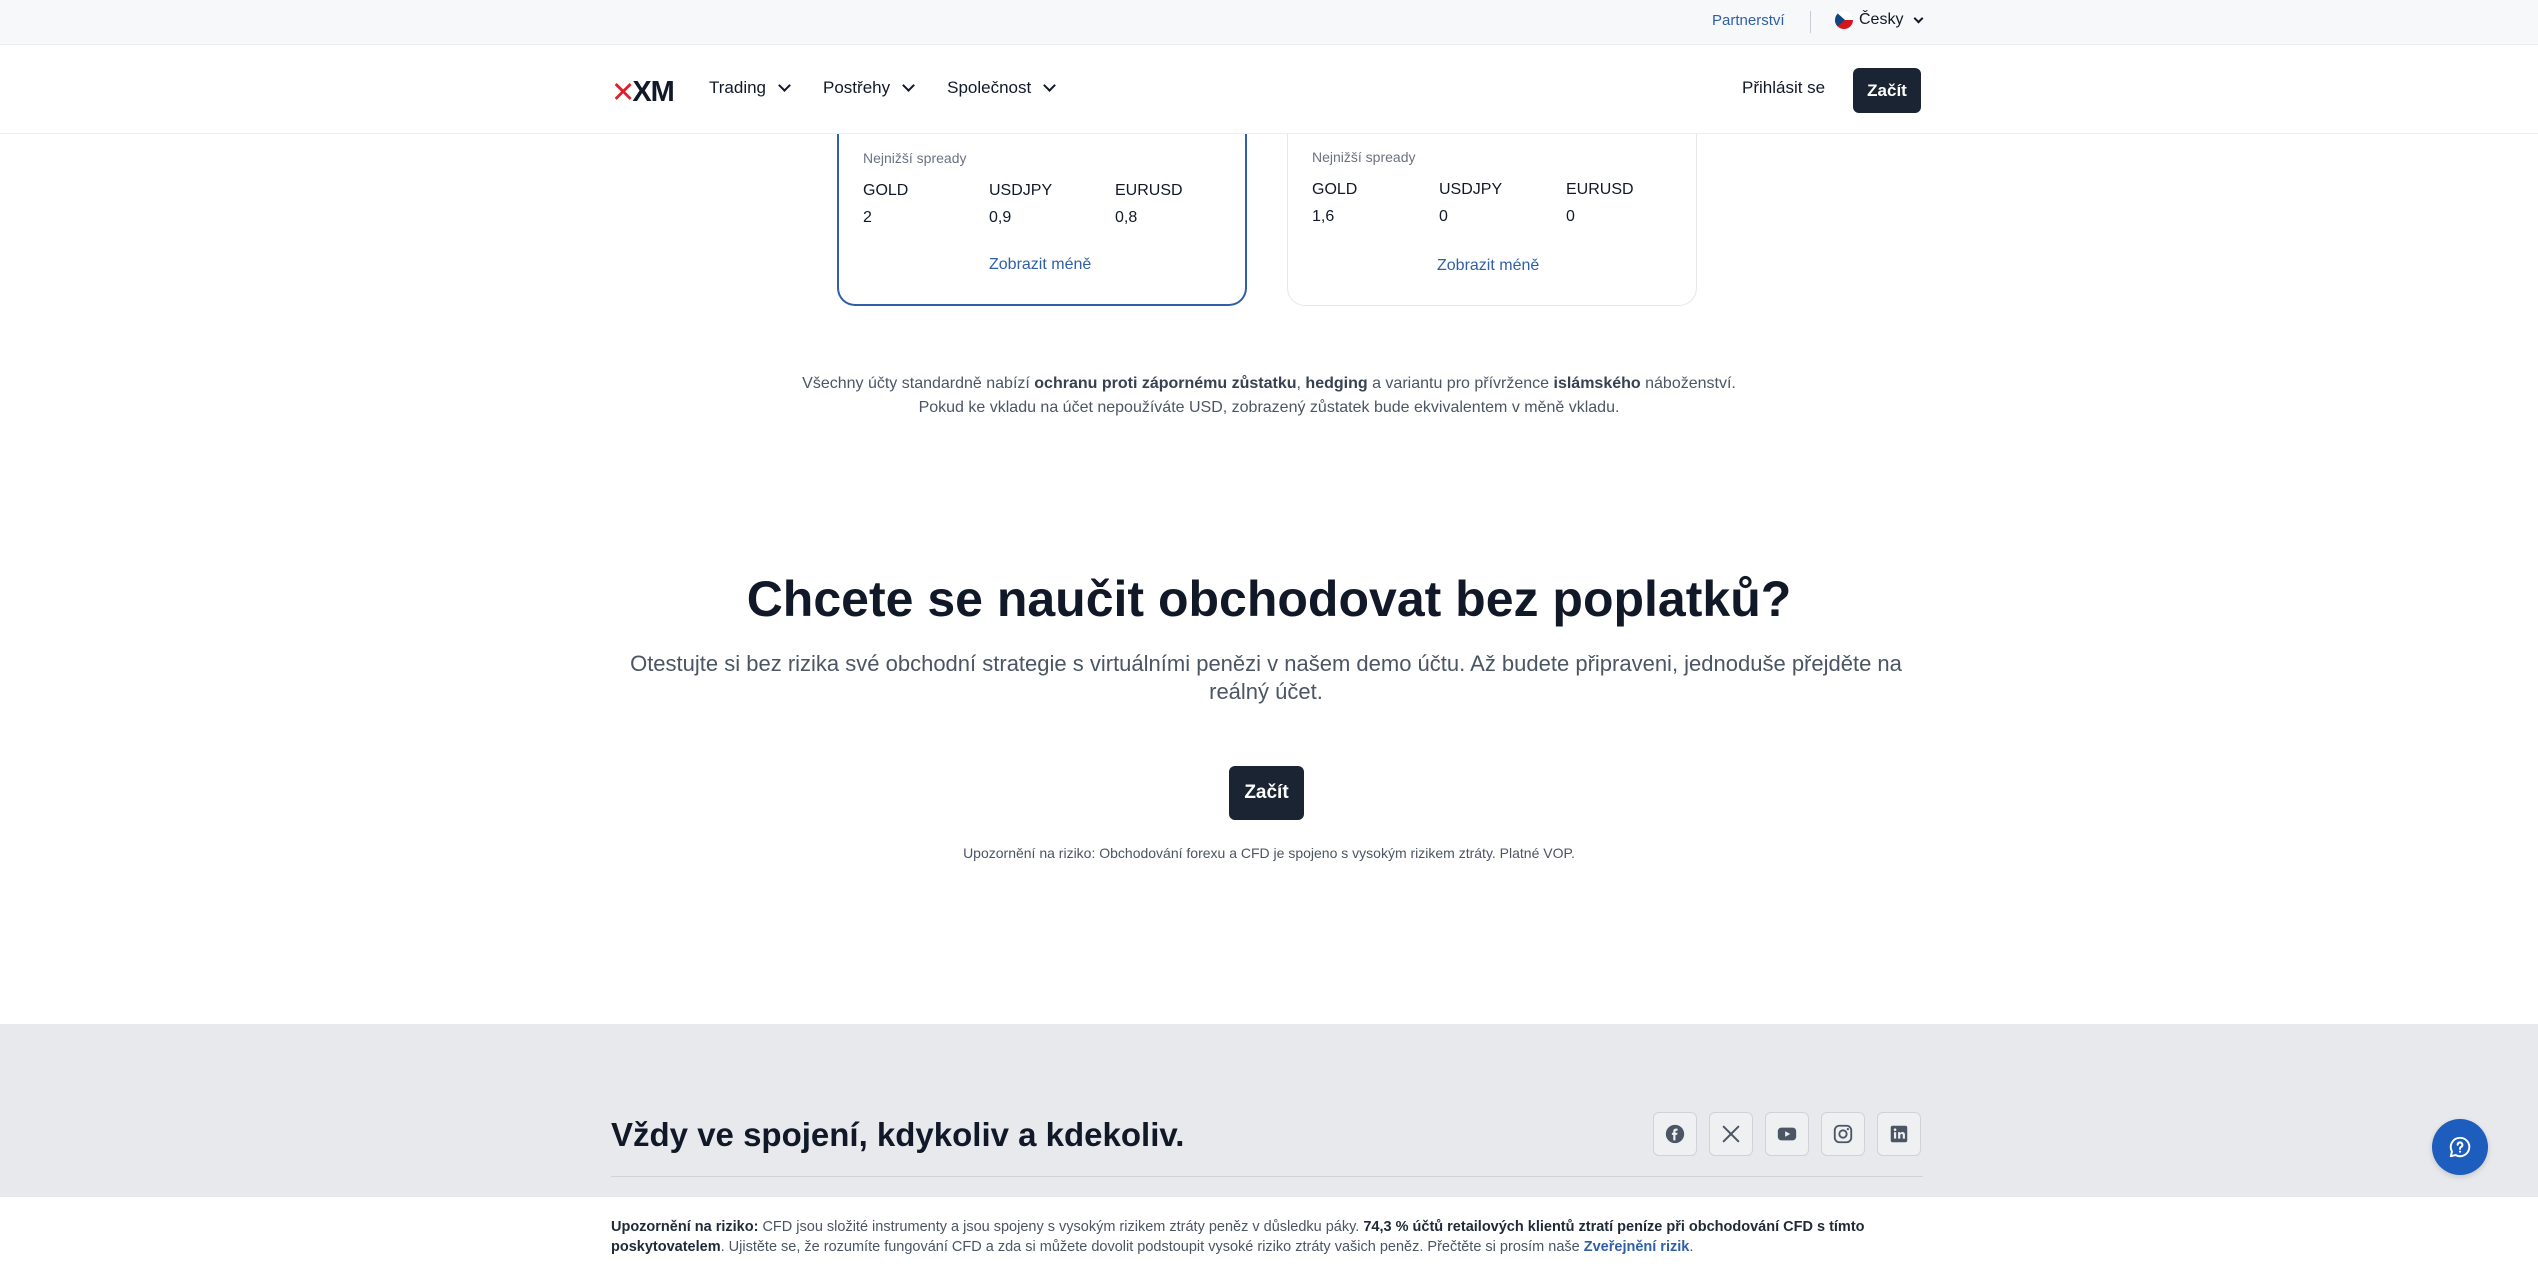 Image resolution: width=2538 pixels, height=1275 pixels. I want to click on social-links, so click(1787, 1134).